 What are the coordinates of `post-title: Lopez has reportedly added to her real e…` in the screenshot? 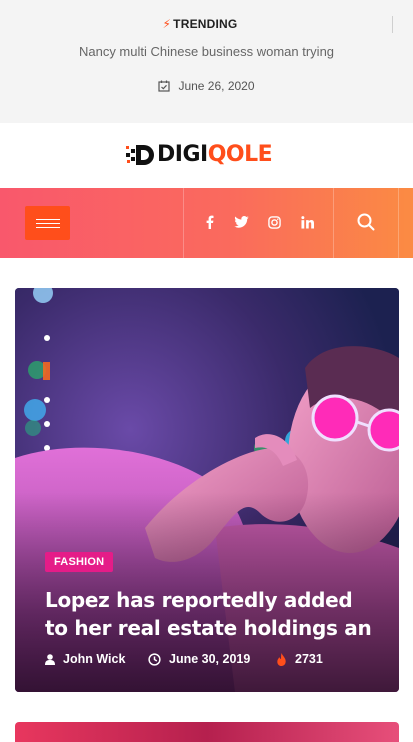 It's located at (210, 614).